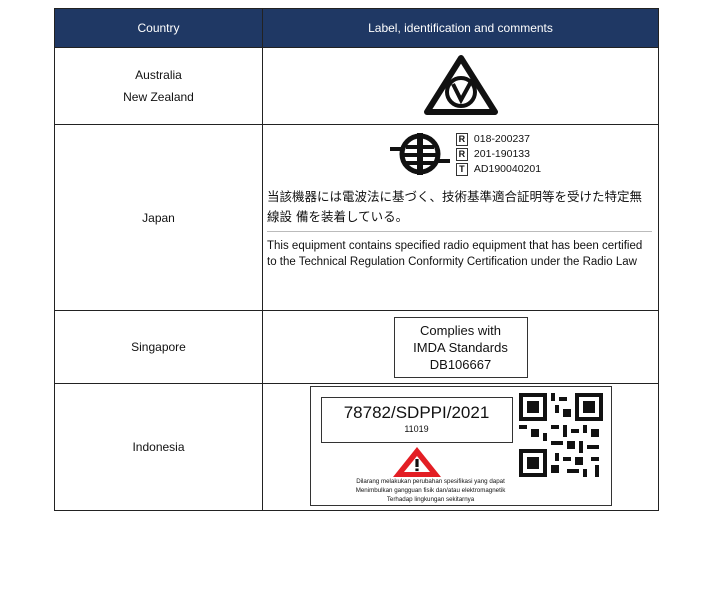 This screenshot has width=718, height=605. Describe the element at coordinates (501, 139) in the screenshot. I see `code-value: 018-200237` at that location.